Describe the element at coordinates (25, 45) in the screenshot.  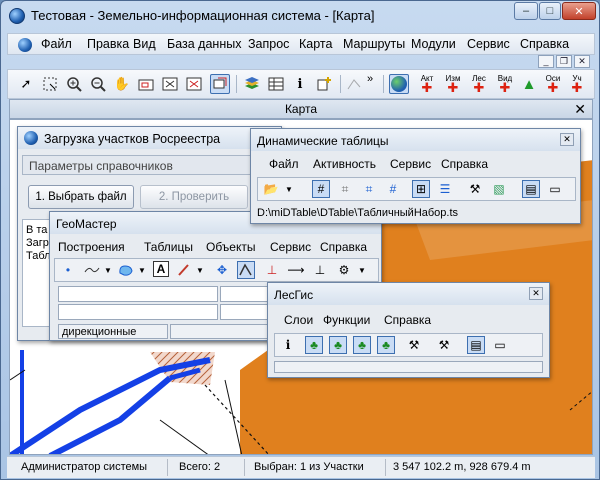
I see `document-globe-icon` at that location.